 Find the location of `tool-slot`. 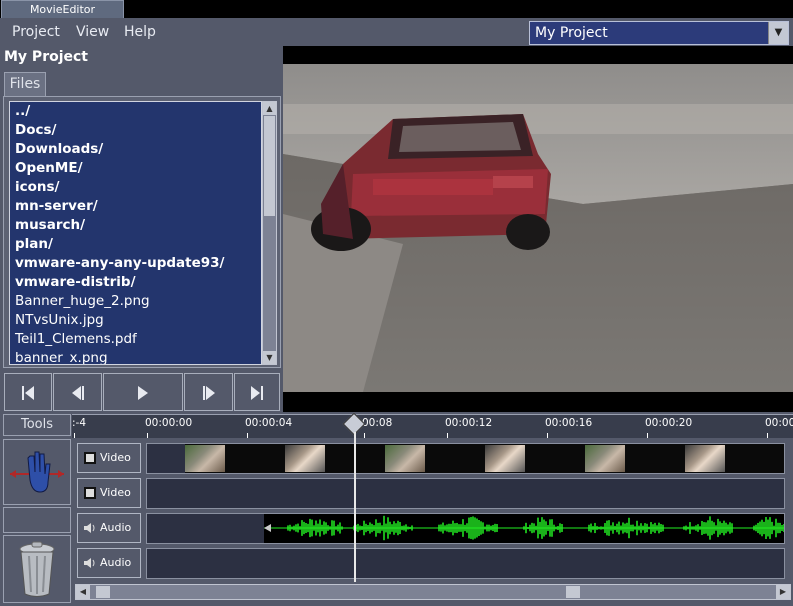

tool-slot is located at coordinates (37, 520).